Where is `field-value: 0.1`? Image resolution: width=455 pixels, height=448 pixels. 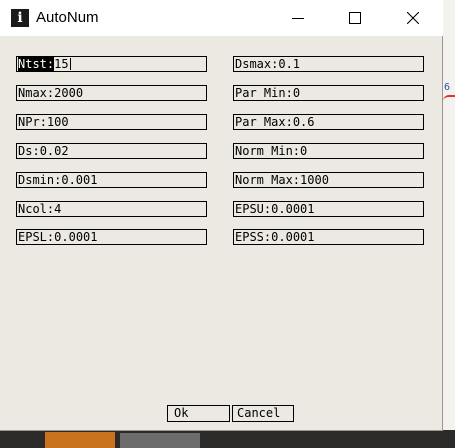 field-value: 0.1 is located at coordinates (289, 64).